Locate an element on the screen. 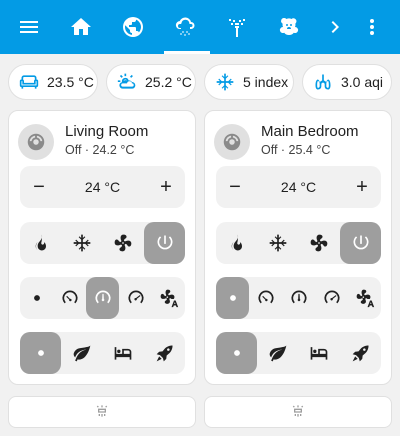 This screenshot has height=436, width=400. tab-scroll-right is located at coordinates (335, 27).